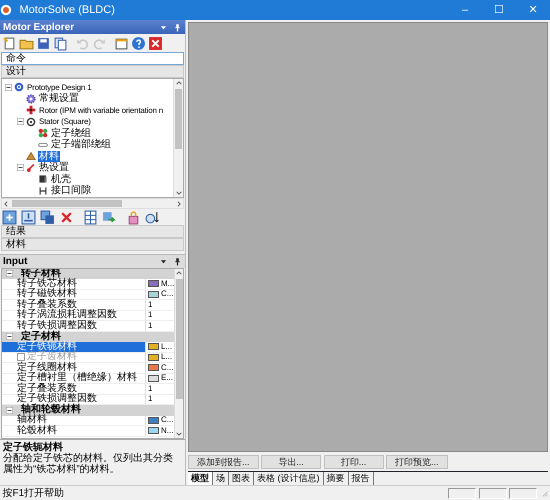  I want to click on documents-icon, so click(60, 43).